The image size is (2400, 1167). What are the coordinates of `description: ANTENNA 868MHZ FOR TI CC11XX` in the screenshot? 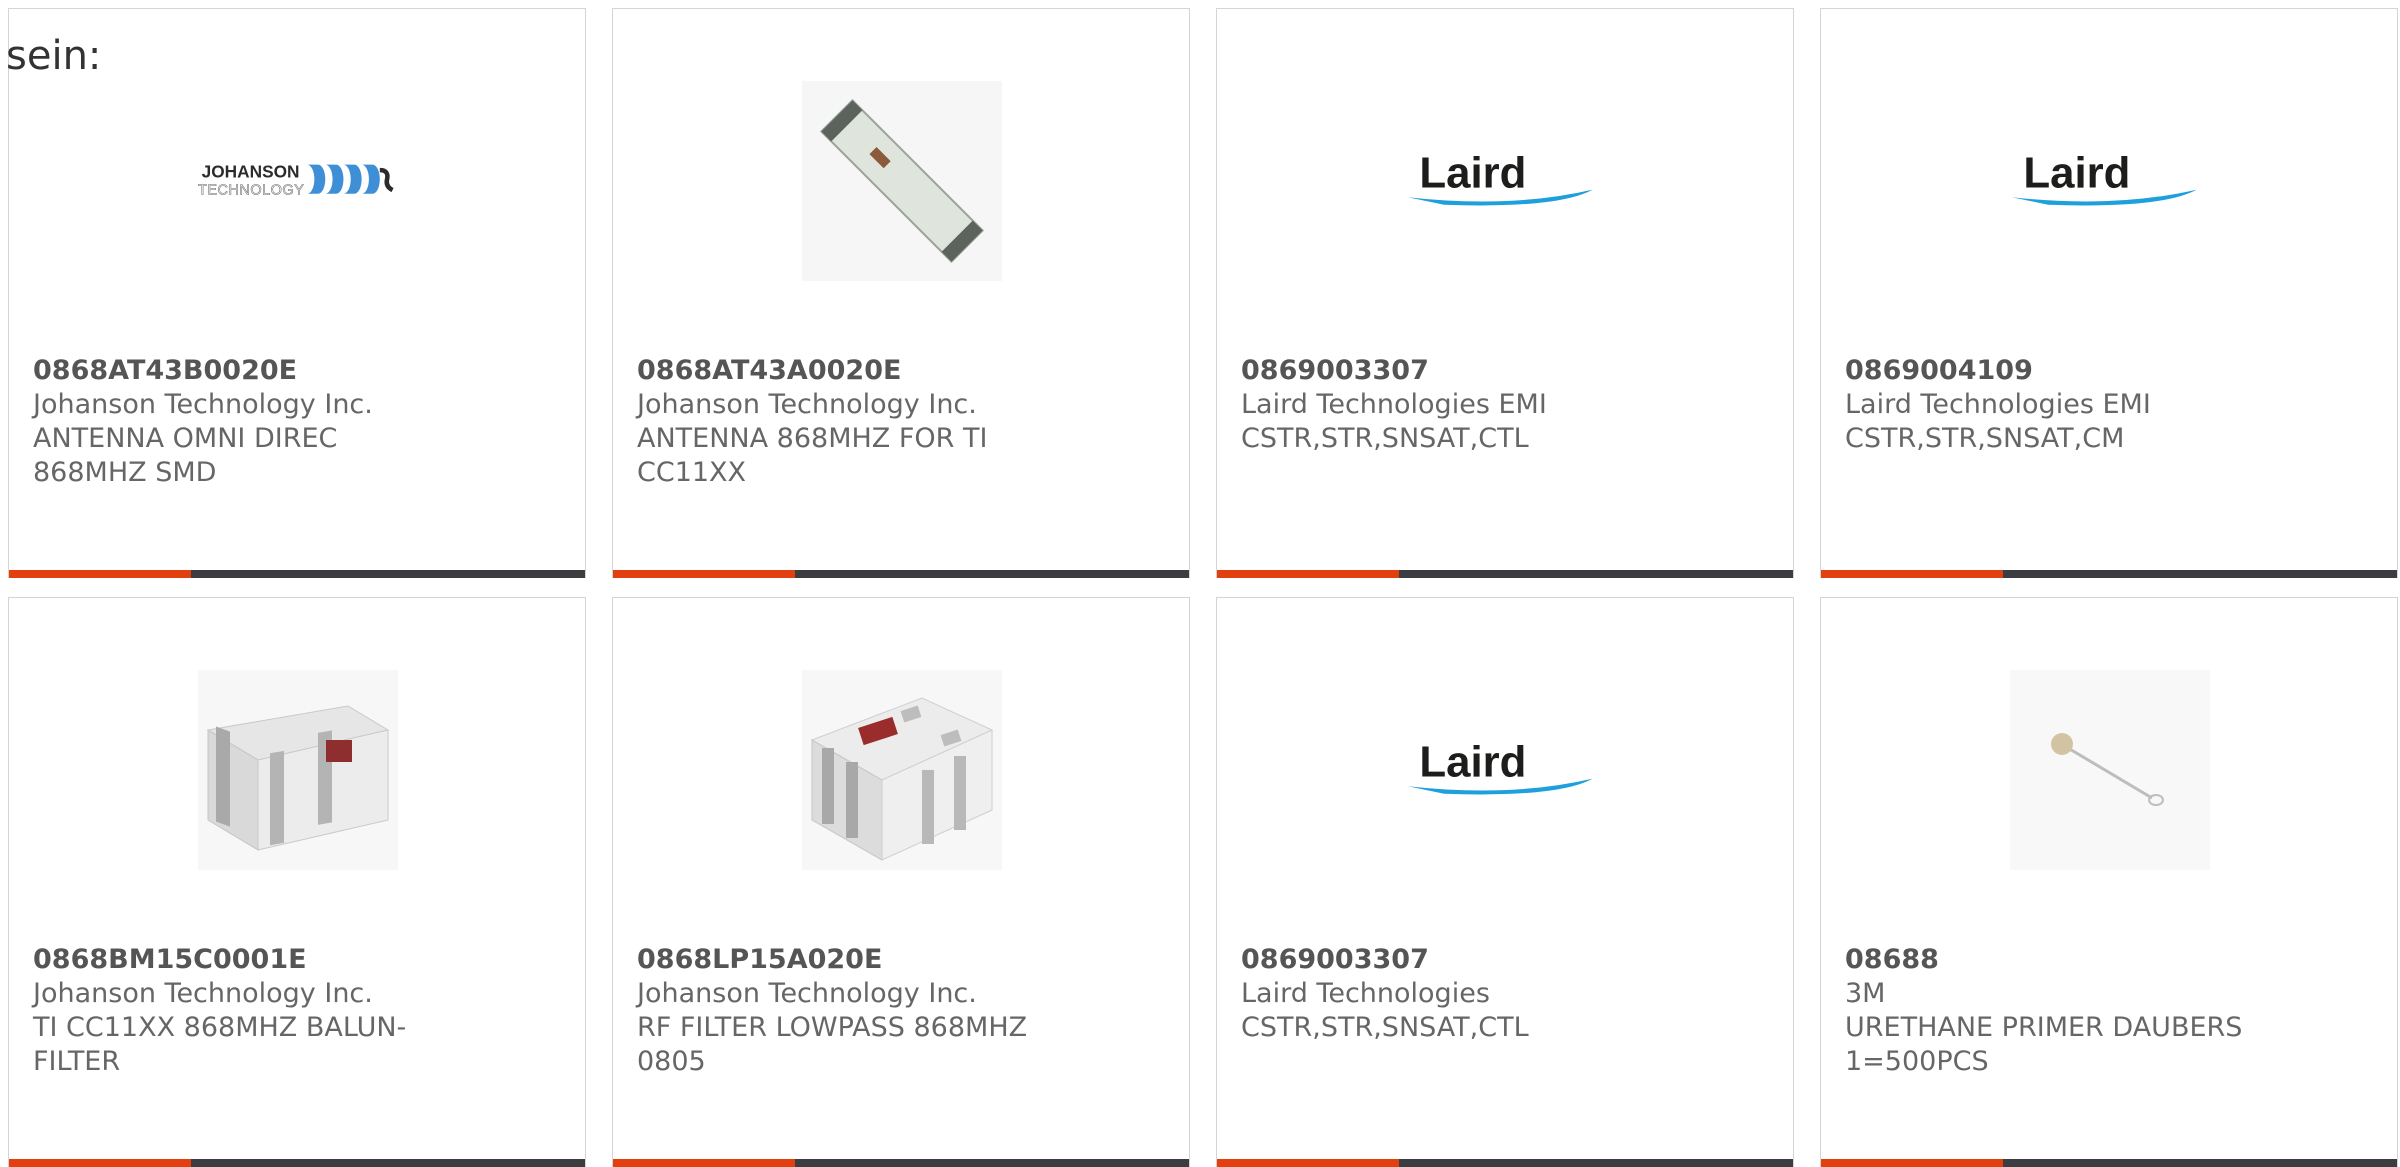 It's located at (812, 455).